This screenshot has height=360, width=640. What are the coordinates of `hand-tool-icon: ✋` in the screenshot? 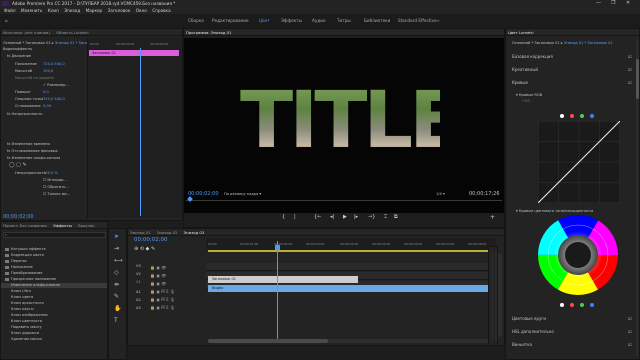 It's located at (117, 308).